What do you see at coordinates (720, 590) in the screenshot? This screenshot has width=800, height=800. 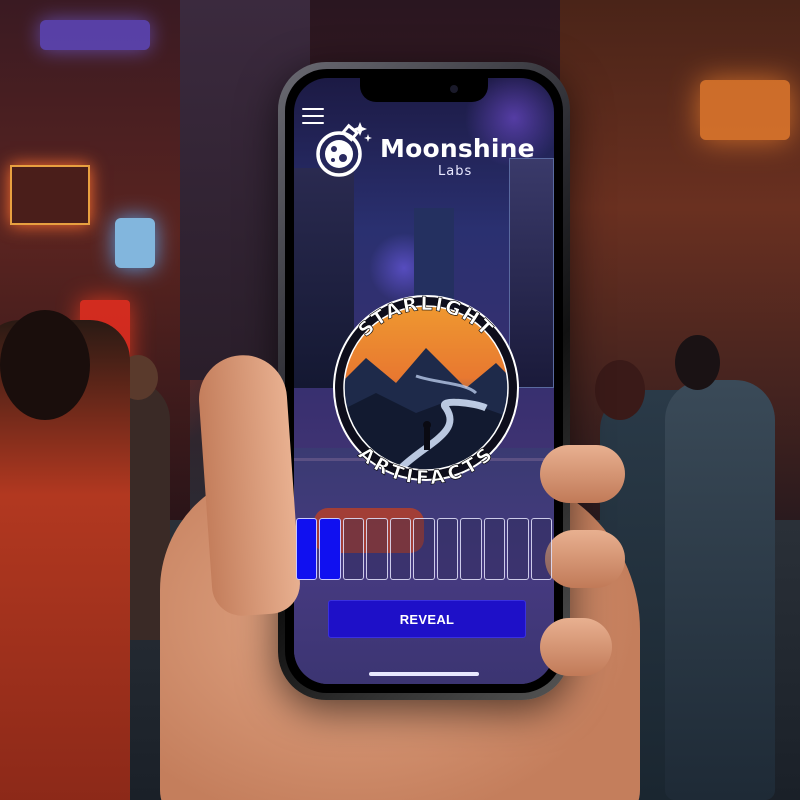 I see `background-person` at bounding box center [720, 590].